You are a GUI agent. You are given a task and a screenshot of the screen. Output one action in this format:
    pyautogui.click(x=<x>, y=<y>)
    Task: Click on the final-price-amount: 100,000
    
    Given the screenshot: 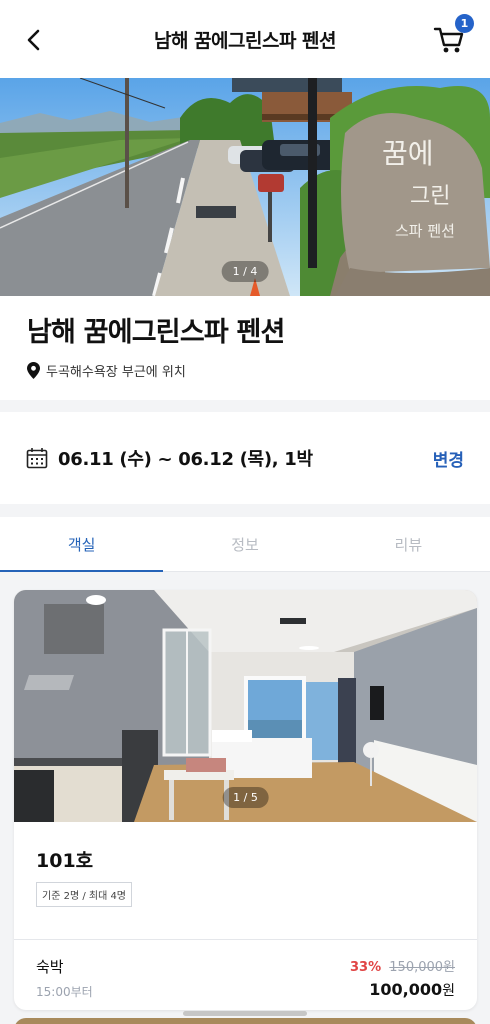 What is the action you would take?
    pyautogui.click(x=406, y=989)
    